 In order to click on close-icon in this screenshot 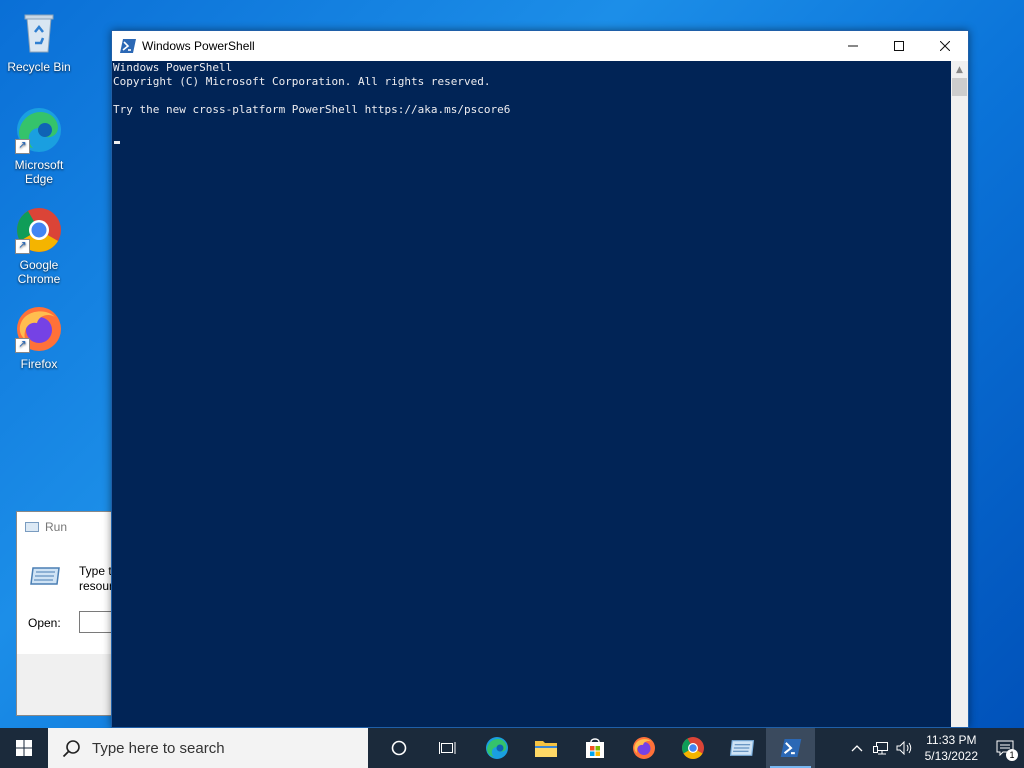, I will do `click(945, 46)`.